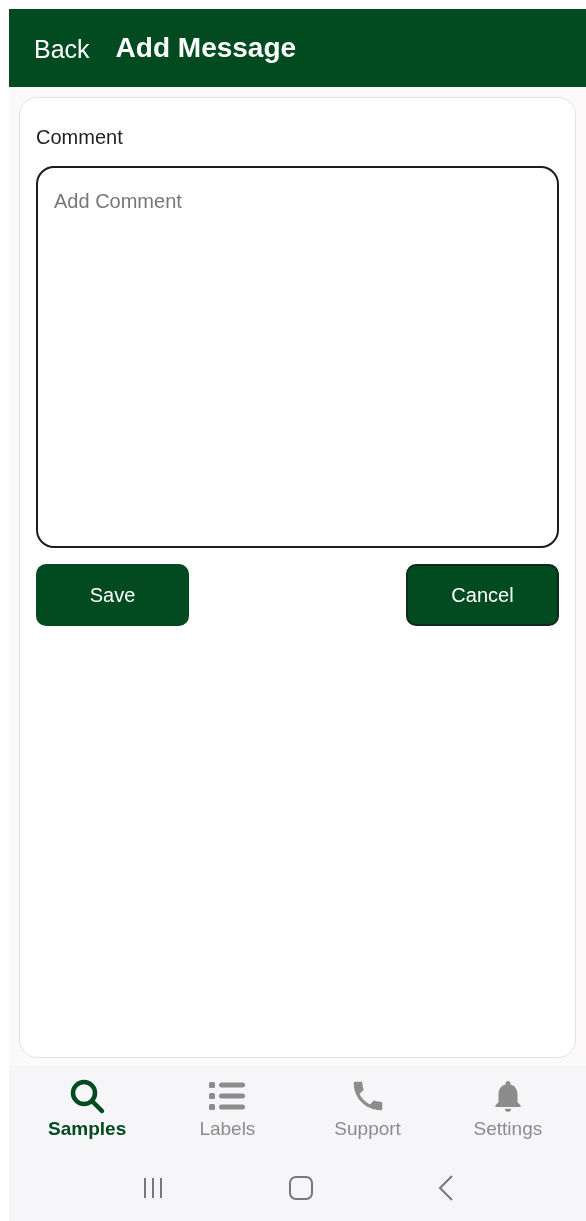  What do you see at coordinates (445, 1187) in the screenshot?
I see `back-icon` at bounding box center [445, 1187].